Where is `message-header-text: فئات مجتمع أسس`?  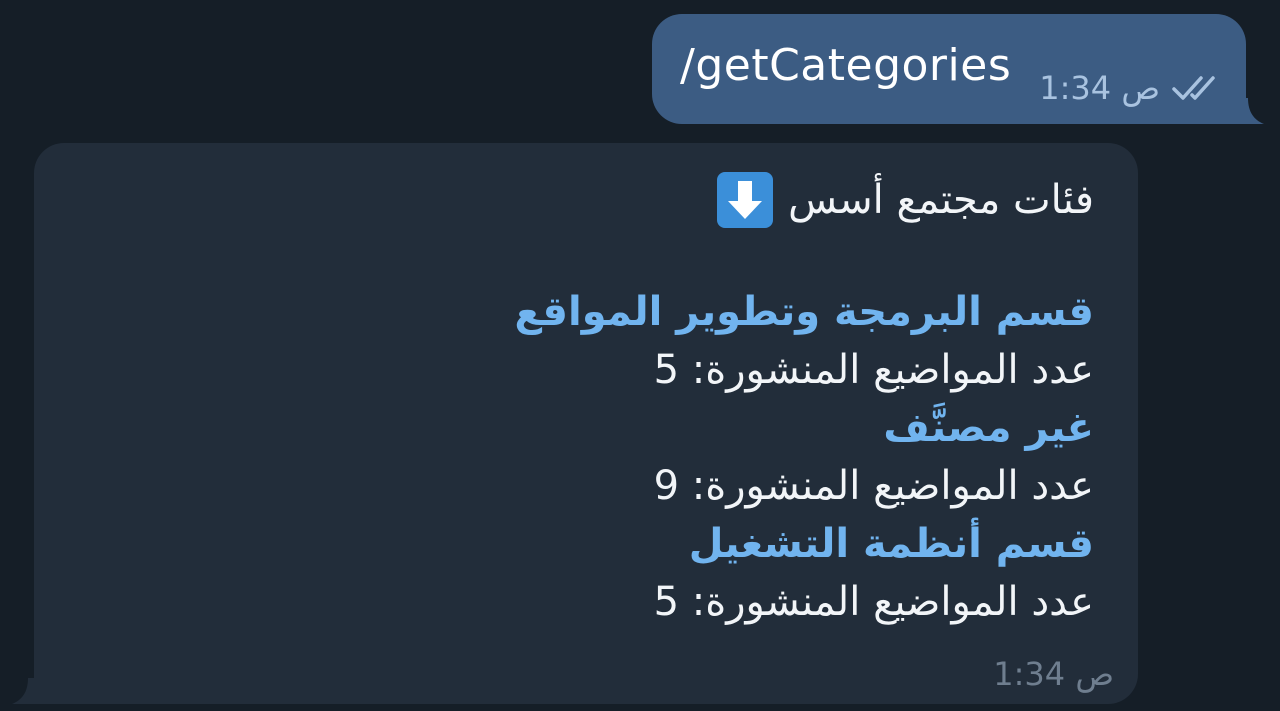 message-header-text: فئات مجتمع أسس is located at coordinates (941, 200).